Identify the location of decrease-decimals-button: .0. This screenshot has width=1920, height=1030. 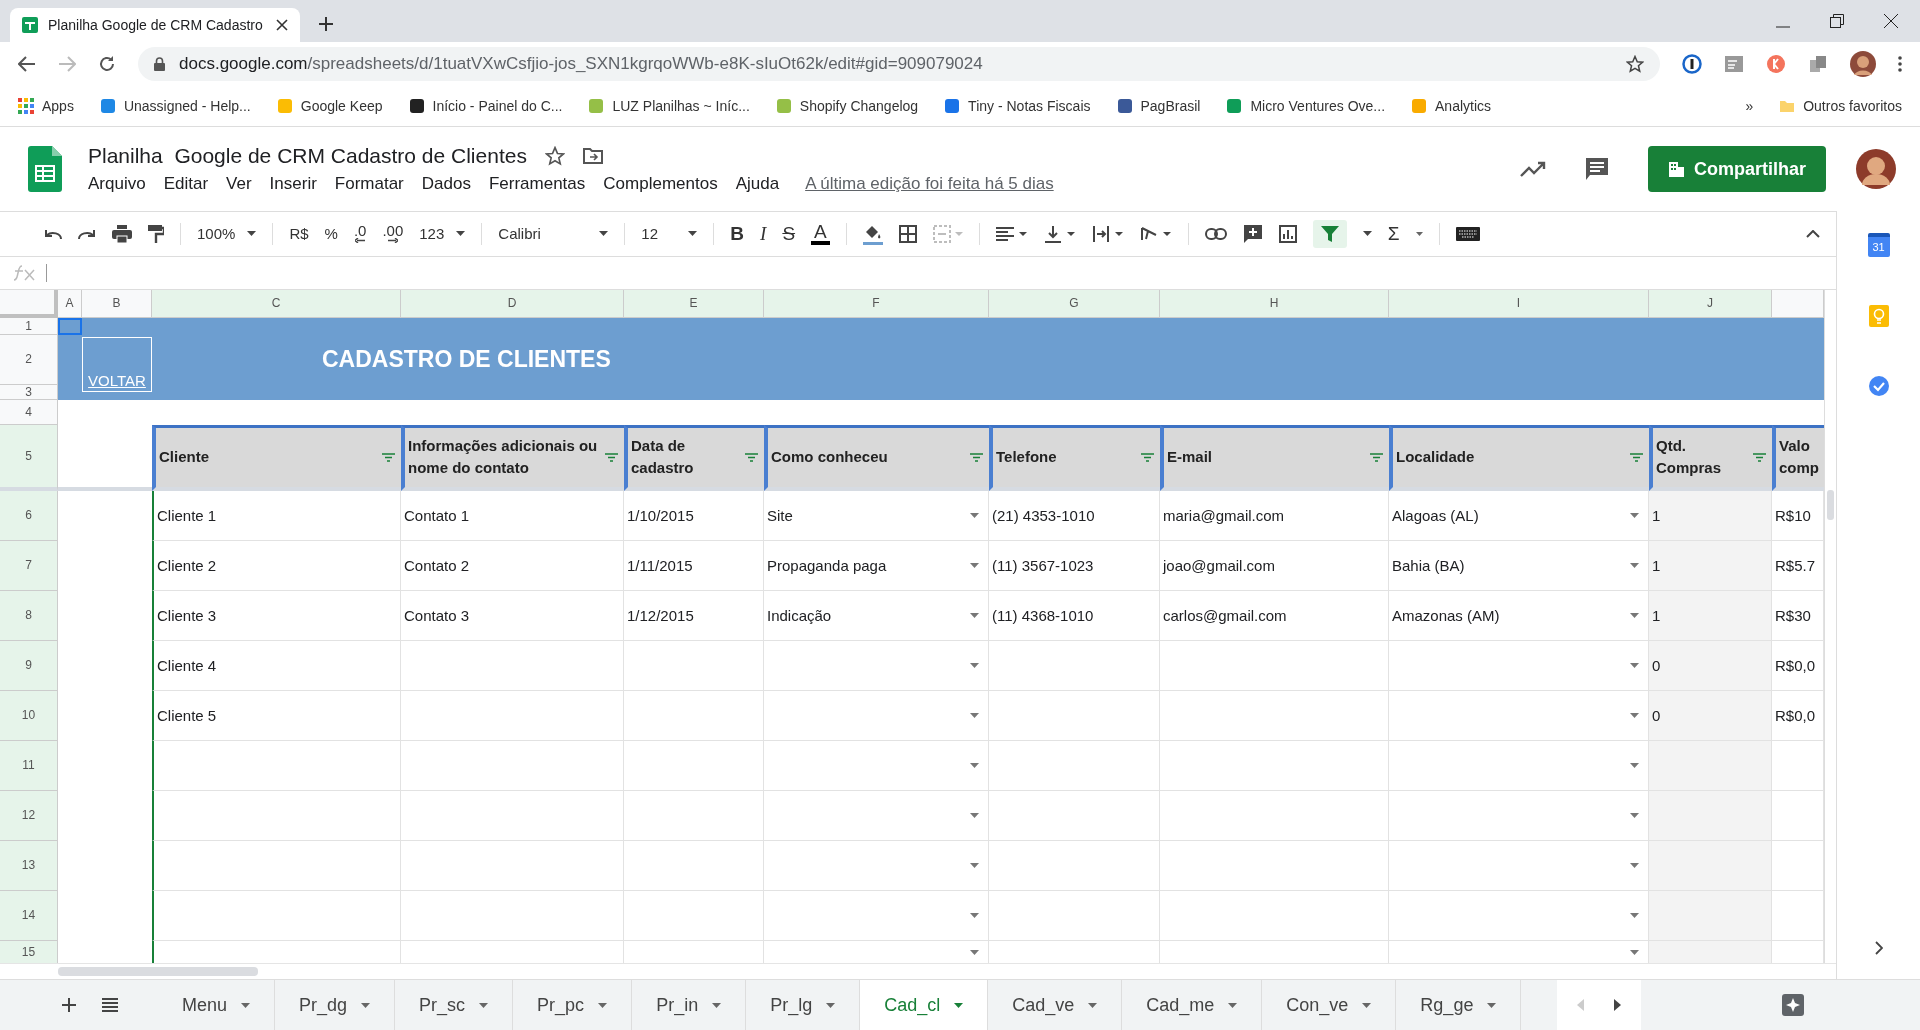
(360, 234).